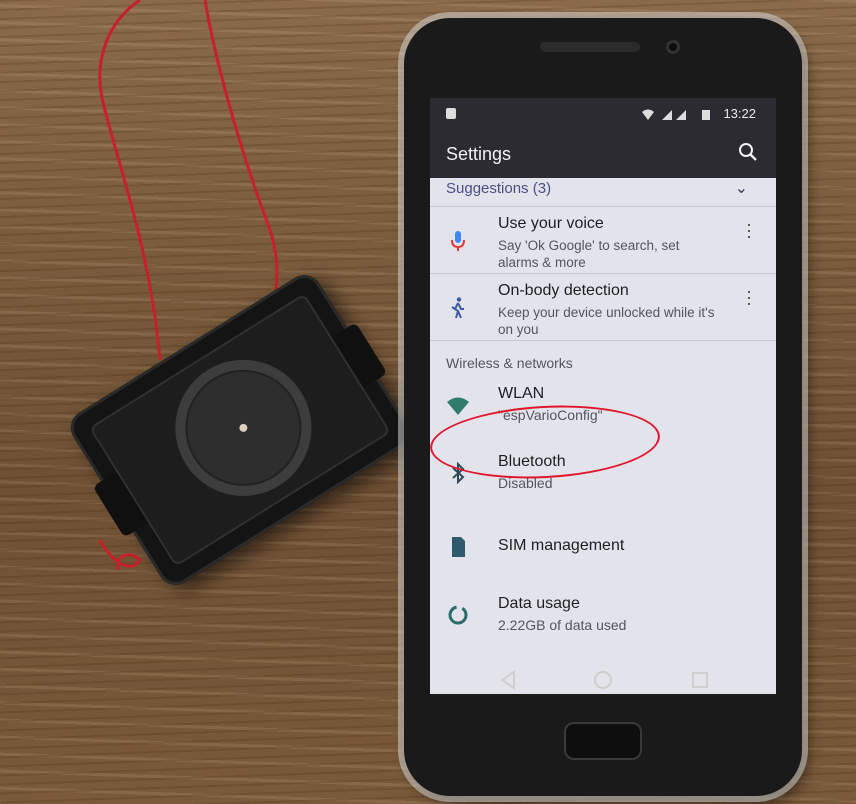 The height and width of the screenshot is (804, 856). Describe the element at coordinates (551, 223) in the screenshot. I see `suggestion-title: Use your voice` at that location.